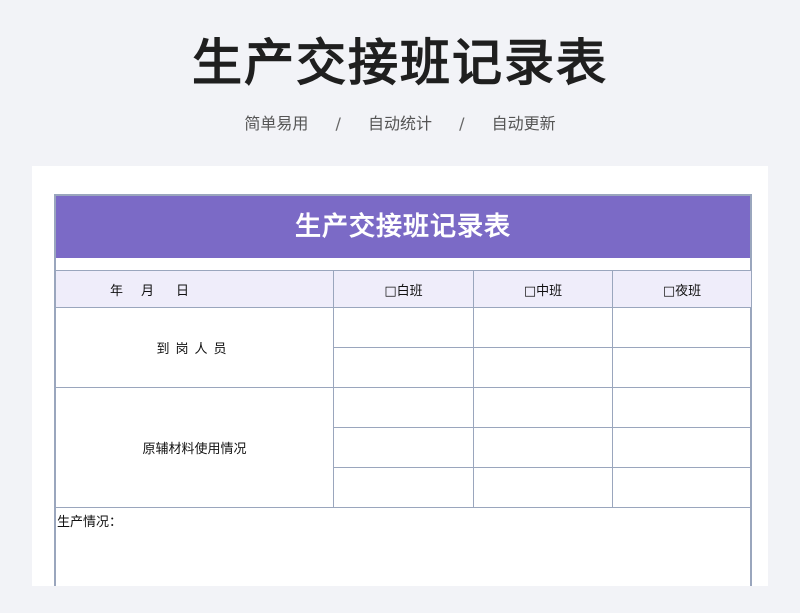 This screenshot has width=800, height=613. Describe the element at coordinates (523, 123) in the screenshot. I see `subtitle-item-auto-update: 自动更新` at that location.